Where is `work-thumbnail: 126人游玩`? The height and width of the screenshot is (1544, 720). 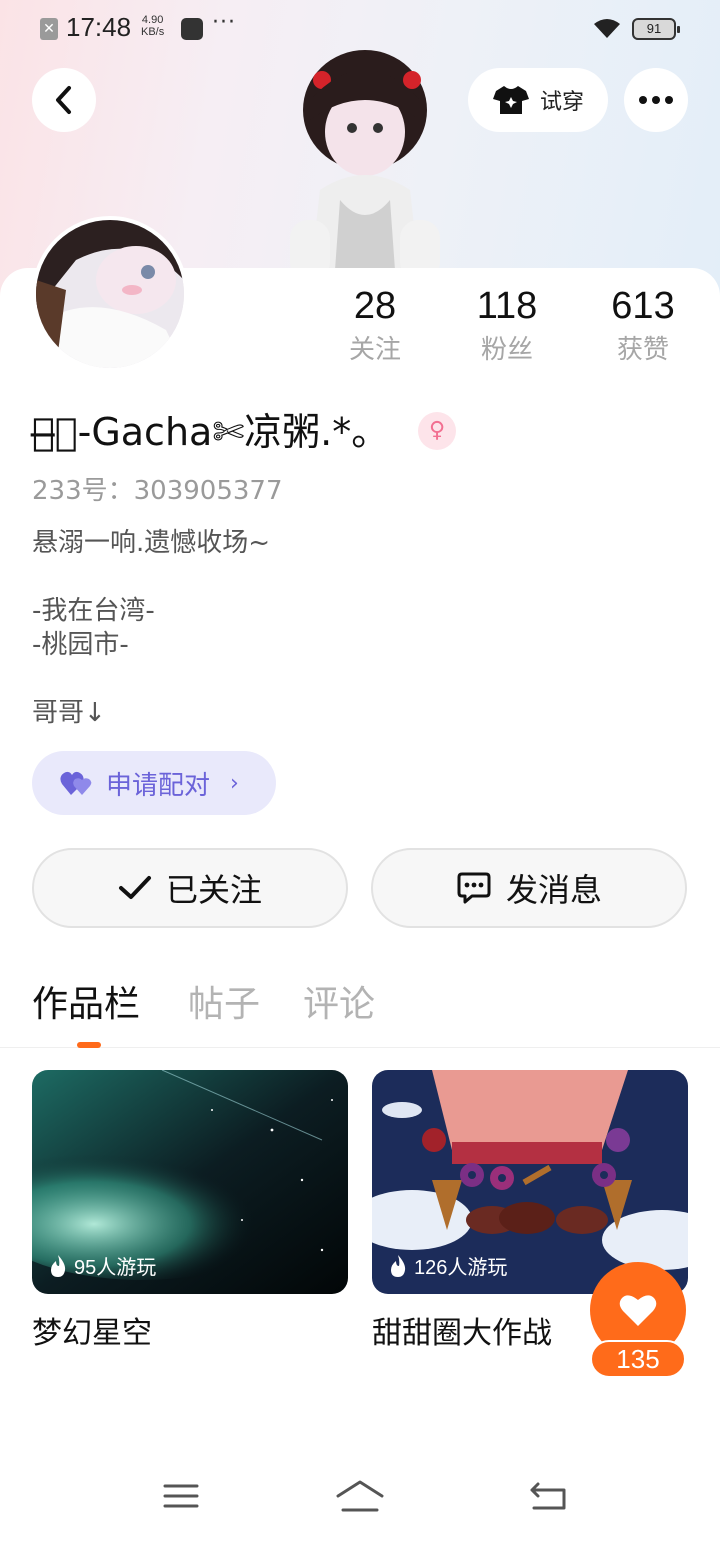 work-thumbnail: 126人游玩 is located at coordinates (530, 1182).